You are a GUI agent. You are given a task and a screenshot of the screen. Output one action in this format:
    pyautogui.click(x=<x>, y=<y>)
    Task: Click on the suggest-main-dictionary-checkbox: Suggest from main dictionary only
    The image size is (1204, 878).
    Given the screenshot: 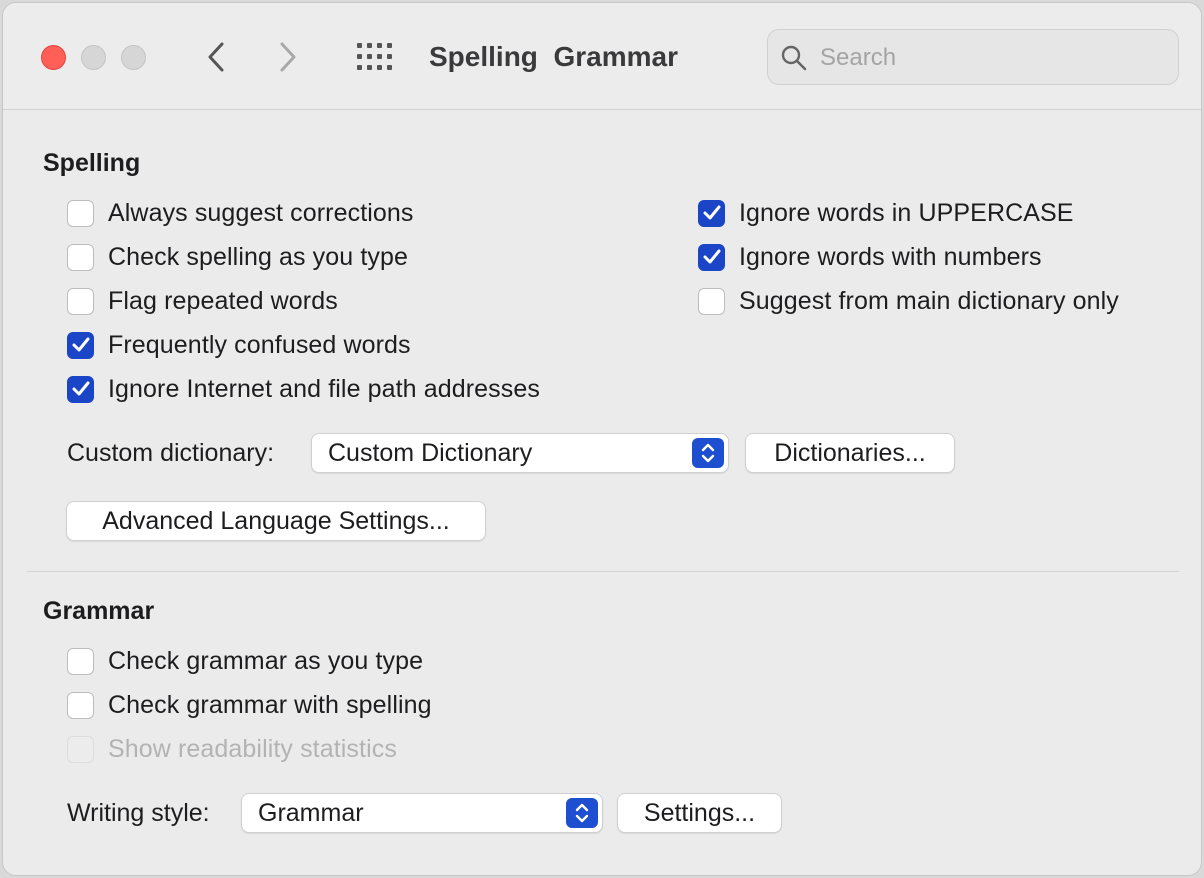 What is the action you would take?
    pyautogui.click(x=908, y=301)
    